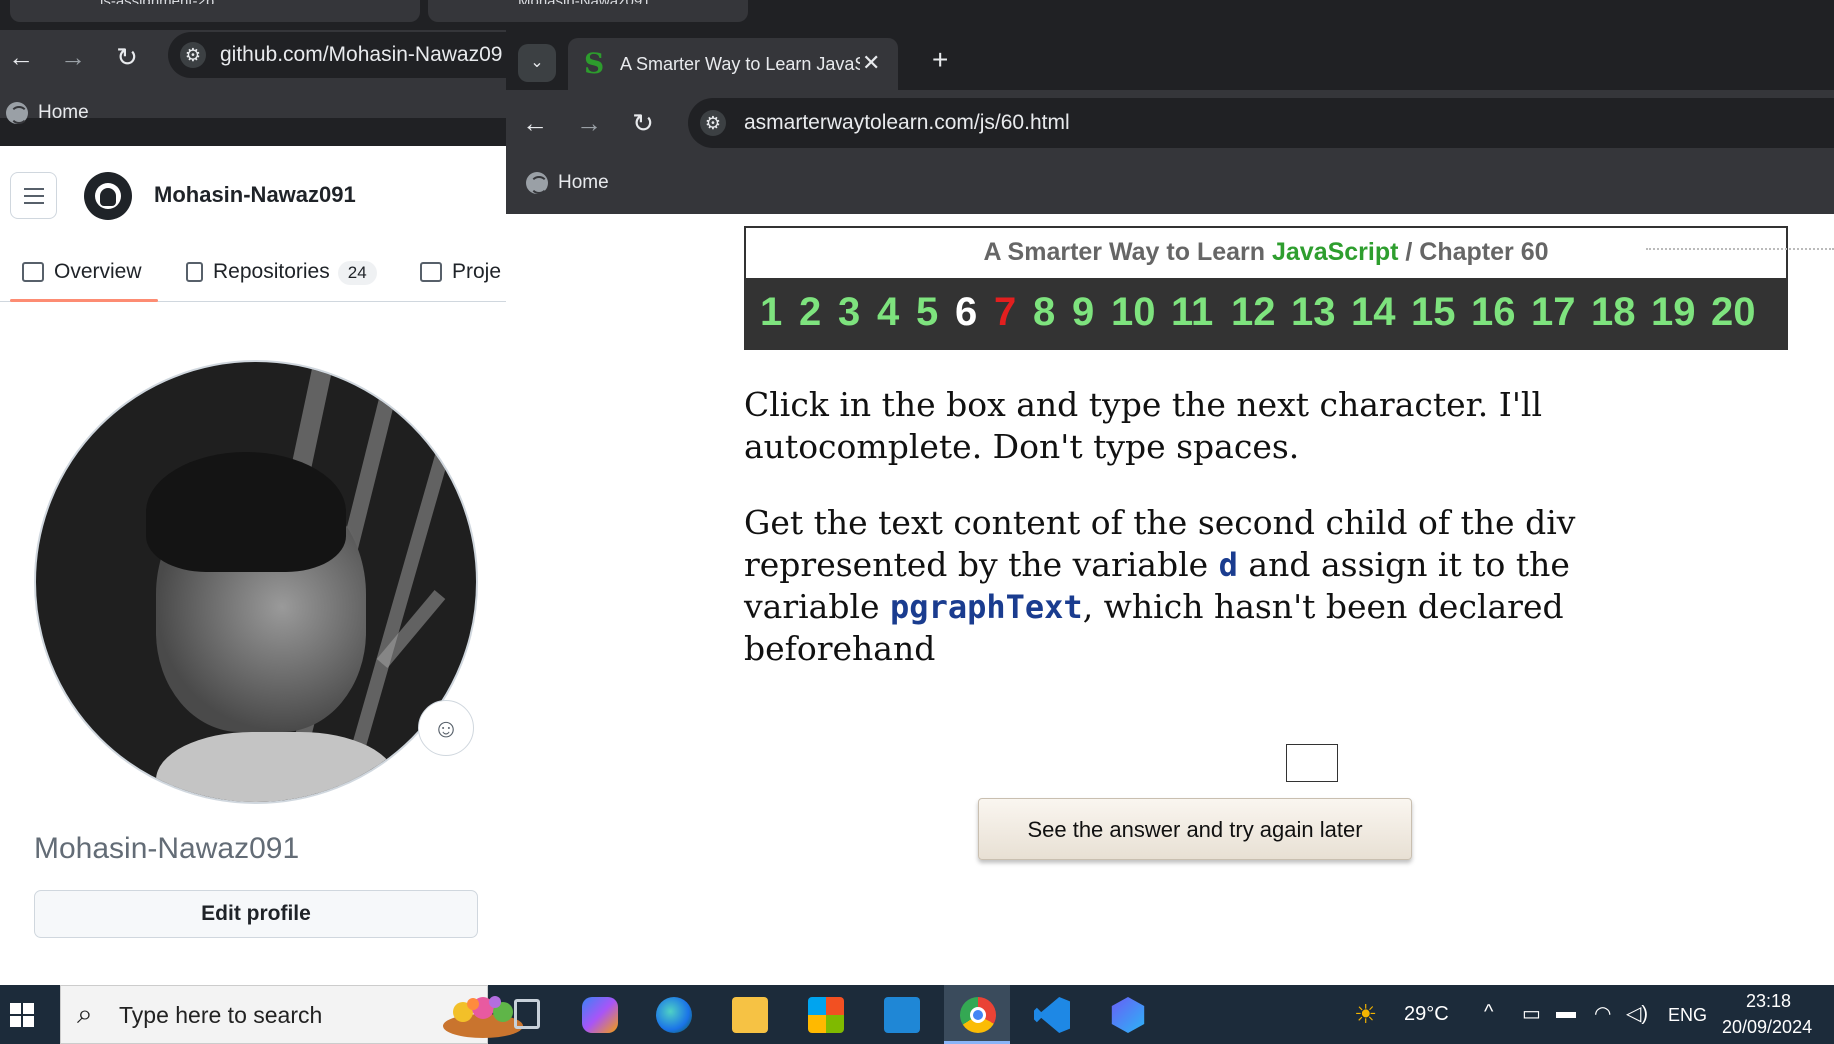 The height and width of the screenshot is (1044, 1834). What do you see at coordinates (527, 1014) in the screenshot?
I see `task-view-icon` at bounding box center [527, 1014].